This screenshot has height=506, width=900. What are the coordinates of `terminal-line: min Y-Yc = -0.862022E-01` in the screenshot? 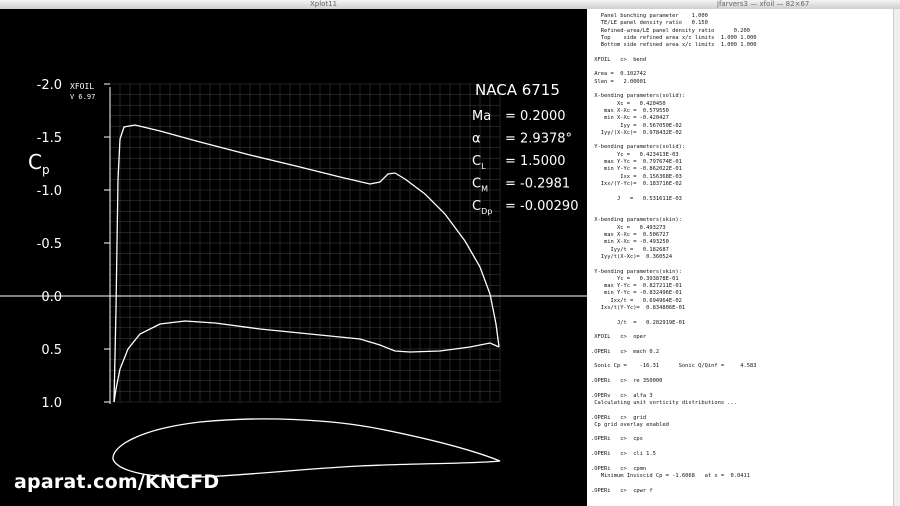 It's located at (636, 169).